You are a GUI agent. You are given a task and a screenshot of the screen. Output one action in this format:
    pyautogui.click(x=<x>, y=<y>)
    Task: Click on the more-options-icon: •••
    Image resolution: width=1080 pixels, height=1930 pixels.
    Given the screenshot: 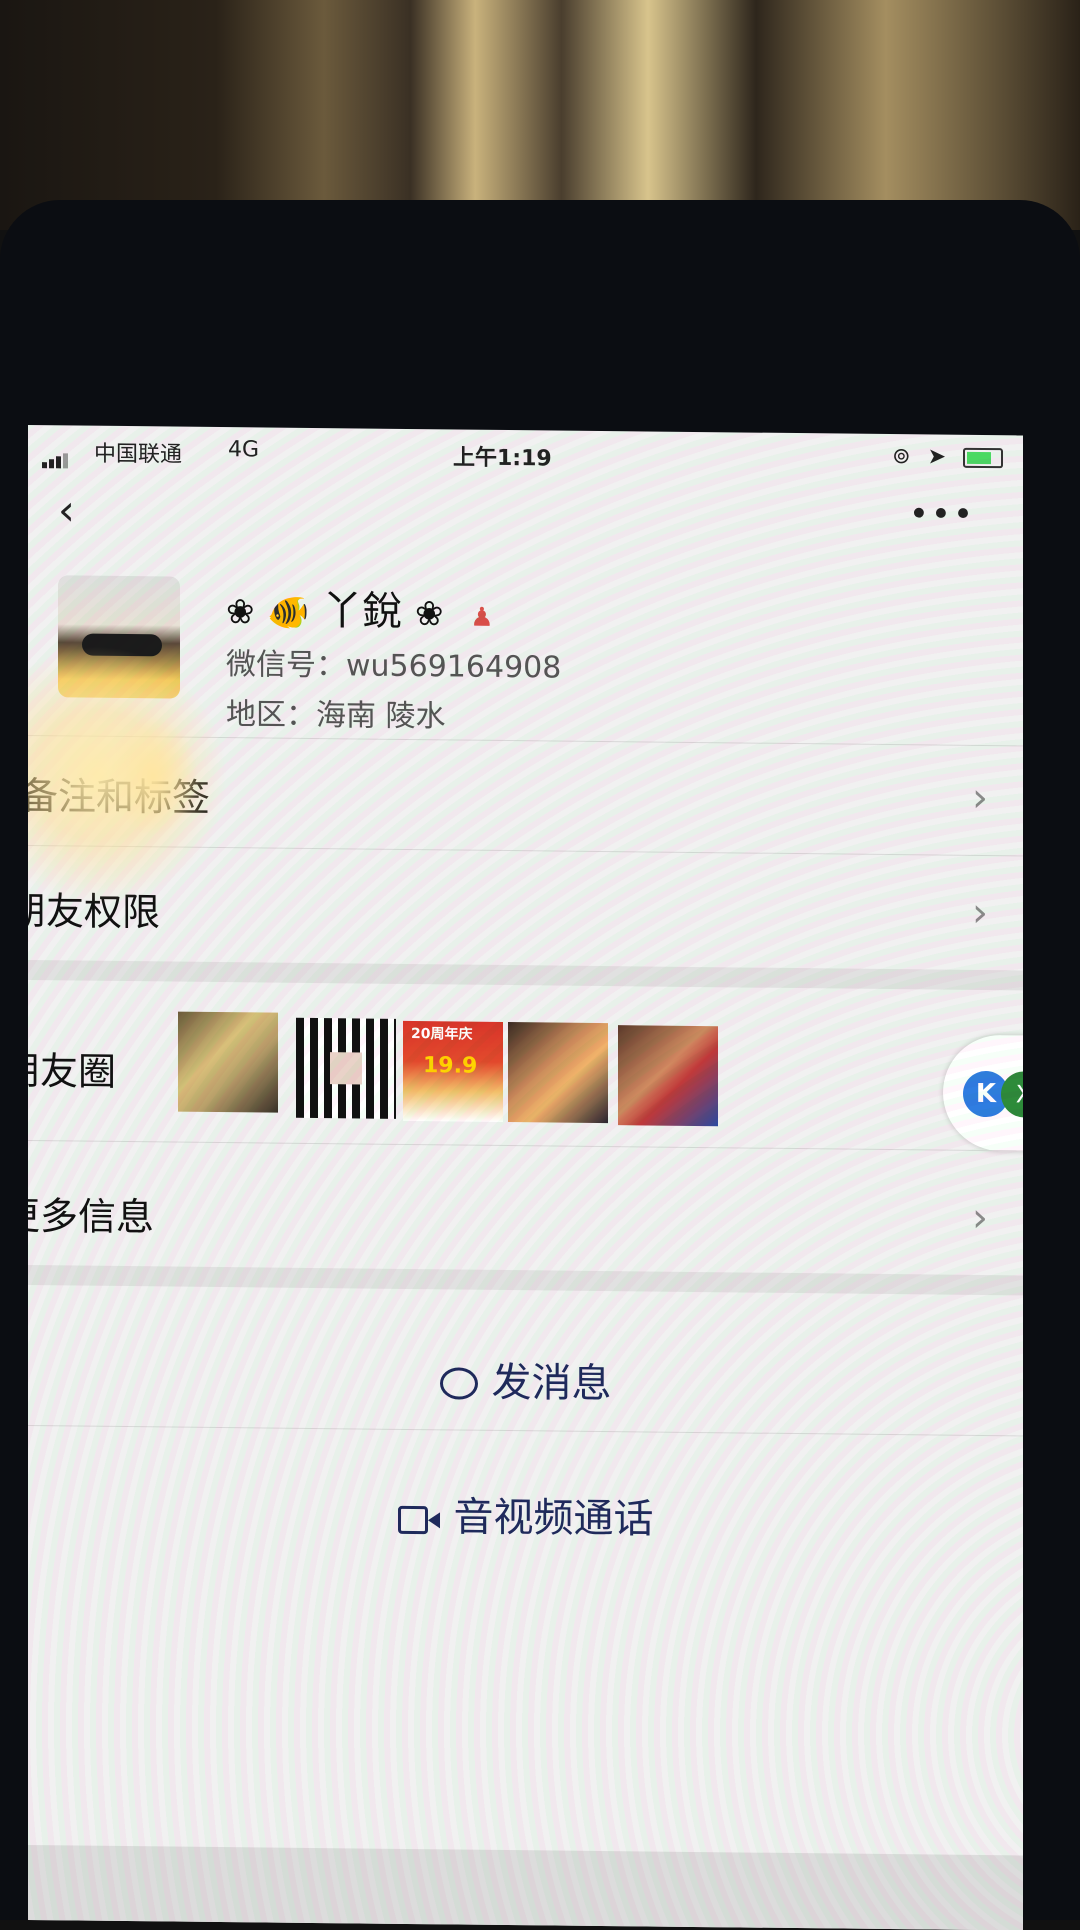 What is the action you would take?
    pyautogui.click(x=942, y=514)
    